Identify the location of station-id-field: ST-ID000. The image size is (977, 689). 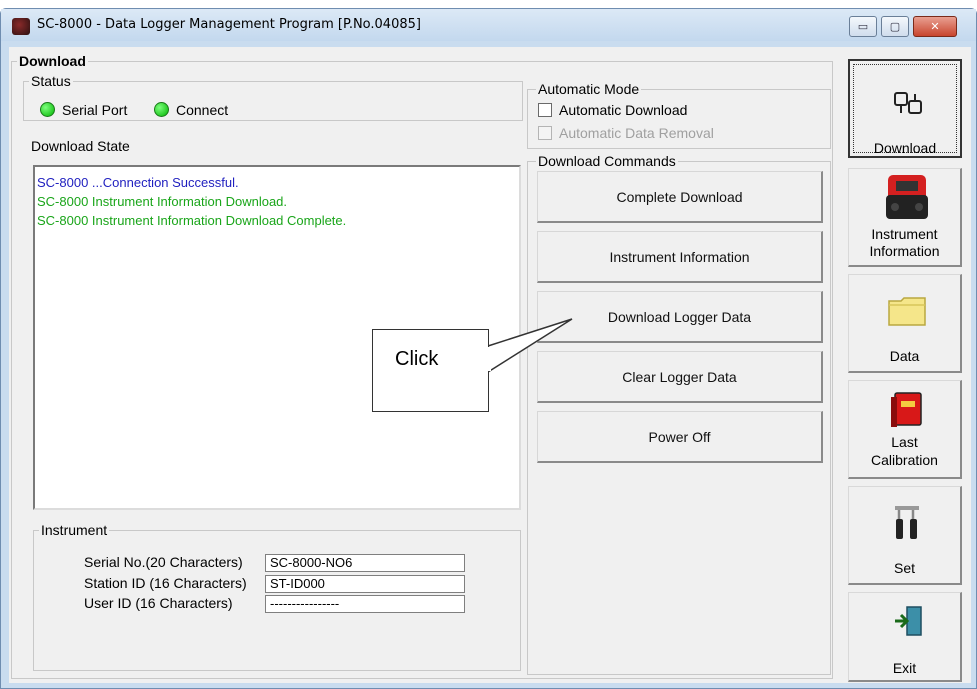
(365, 584).